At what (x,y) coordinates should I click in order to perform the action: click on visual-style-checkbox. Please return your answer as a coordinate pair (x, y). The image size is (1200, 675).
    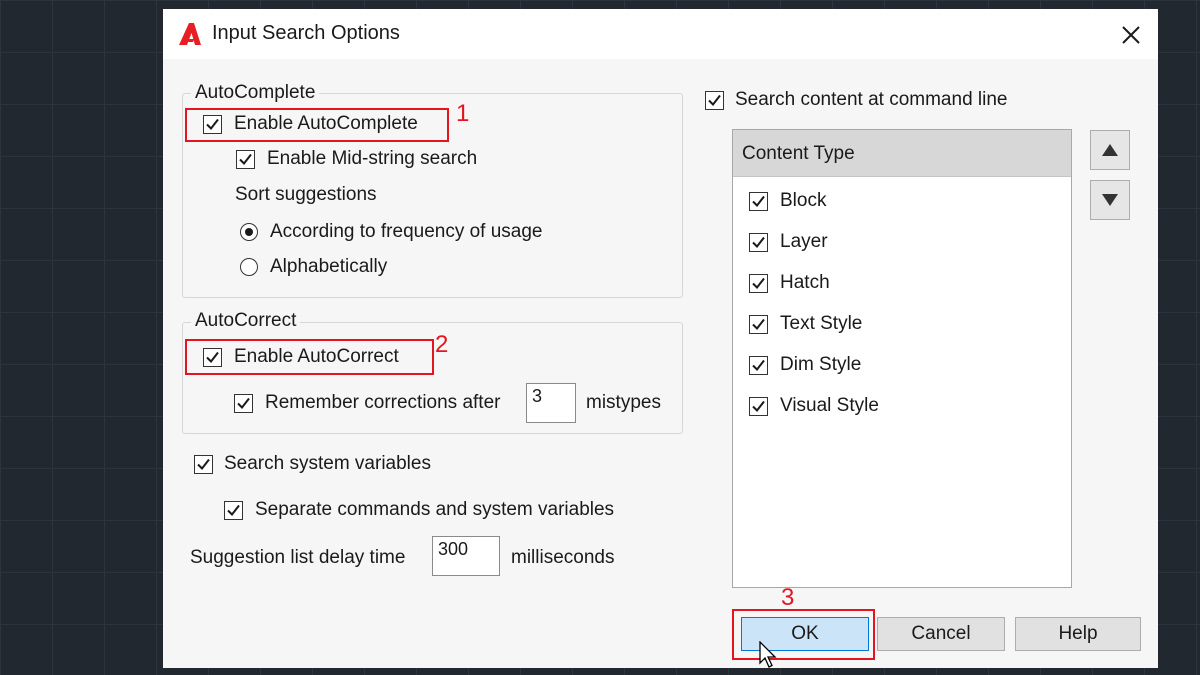
    Looking at the image, I should click on (758, 406).